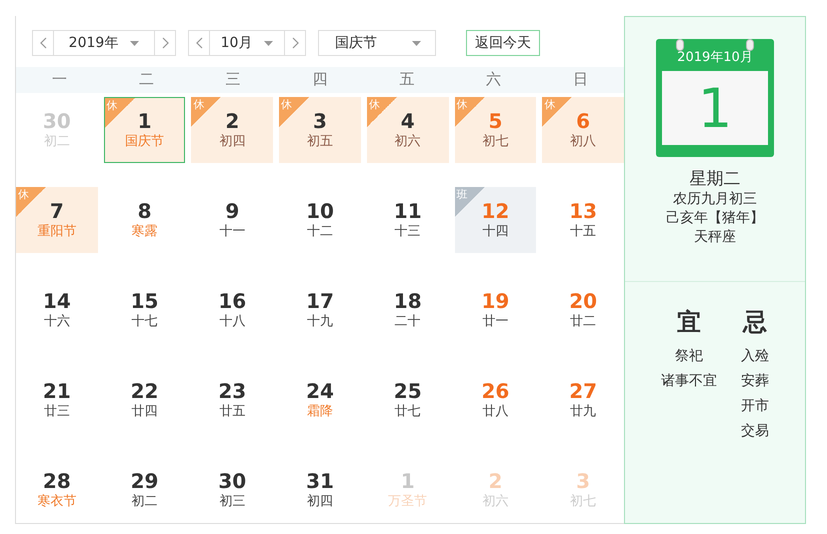 The width and height of the screenshot is (827, 534). I want to click on lunar-date: 十三, so click(407, 232).